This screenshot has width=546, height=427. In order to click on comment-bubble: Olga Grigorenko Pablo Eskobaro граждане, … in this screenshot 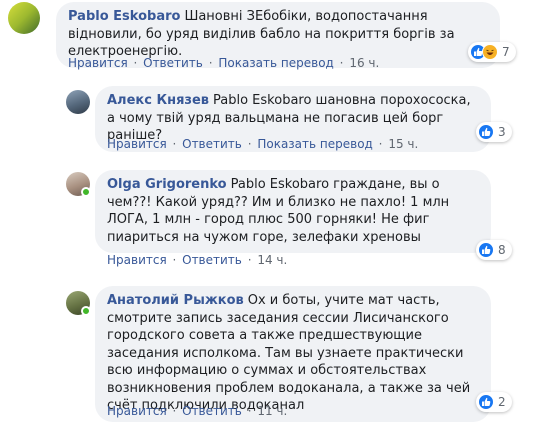, I will do `click(293, 211)`.